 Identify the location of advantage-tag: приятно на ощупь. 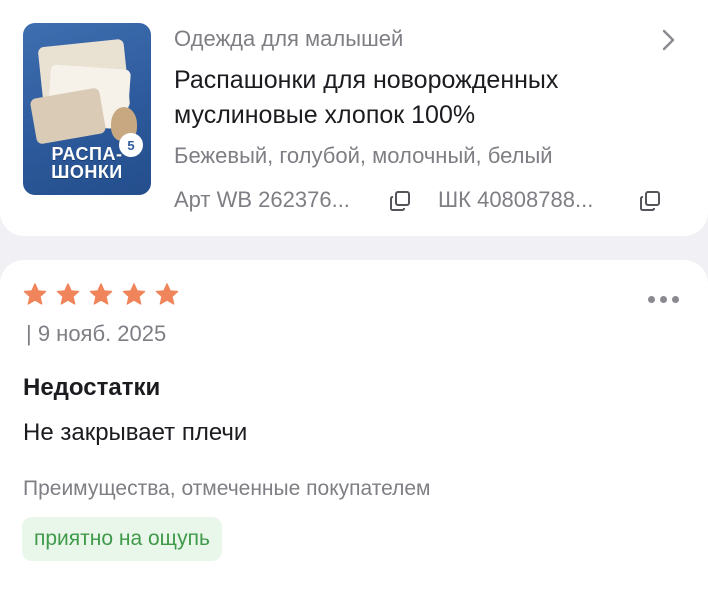
(122, 539).